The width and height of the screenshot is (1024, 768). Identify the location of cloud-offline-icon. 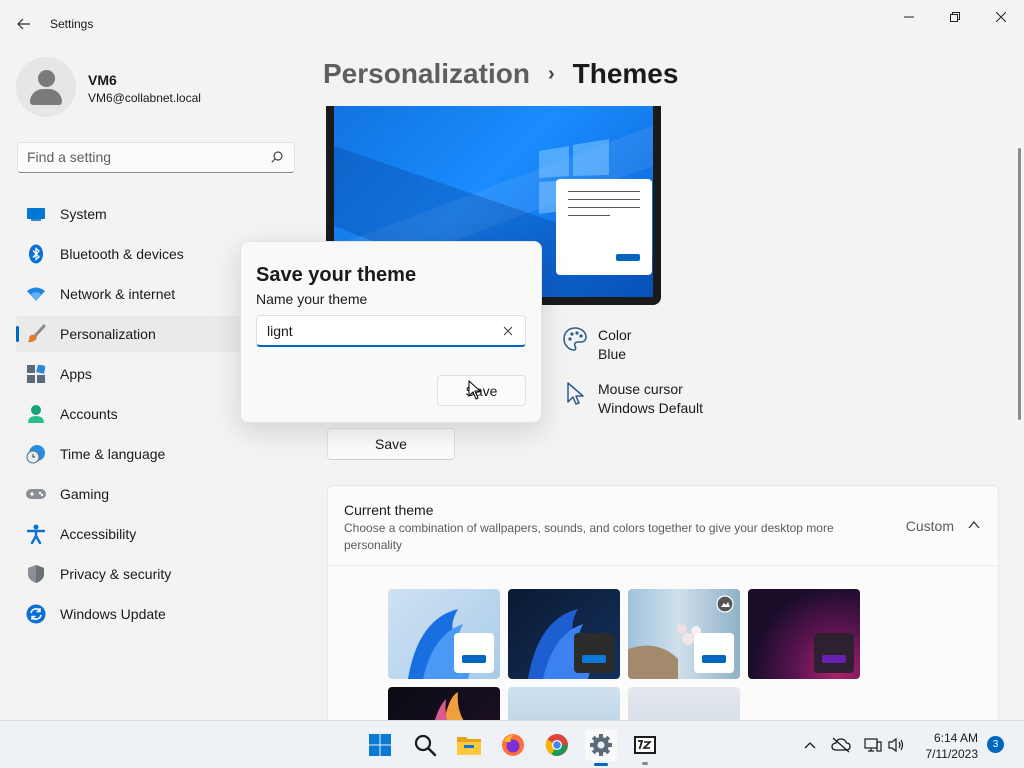
(841, 745).